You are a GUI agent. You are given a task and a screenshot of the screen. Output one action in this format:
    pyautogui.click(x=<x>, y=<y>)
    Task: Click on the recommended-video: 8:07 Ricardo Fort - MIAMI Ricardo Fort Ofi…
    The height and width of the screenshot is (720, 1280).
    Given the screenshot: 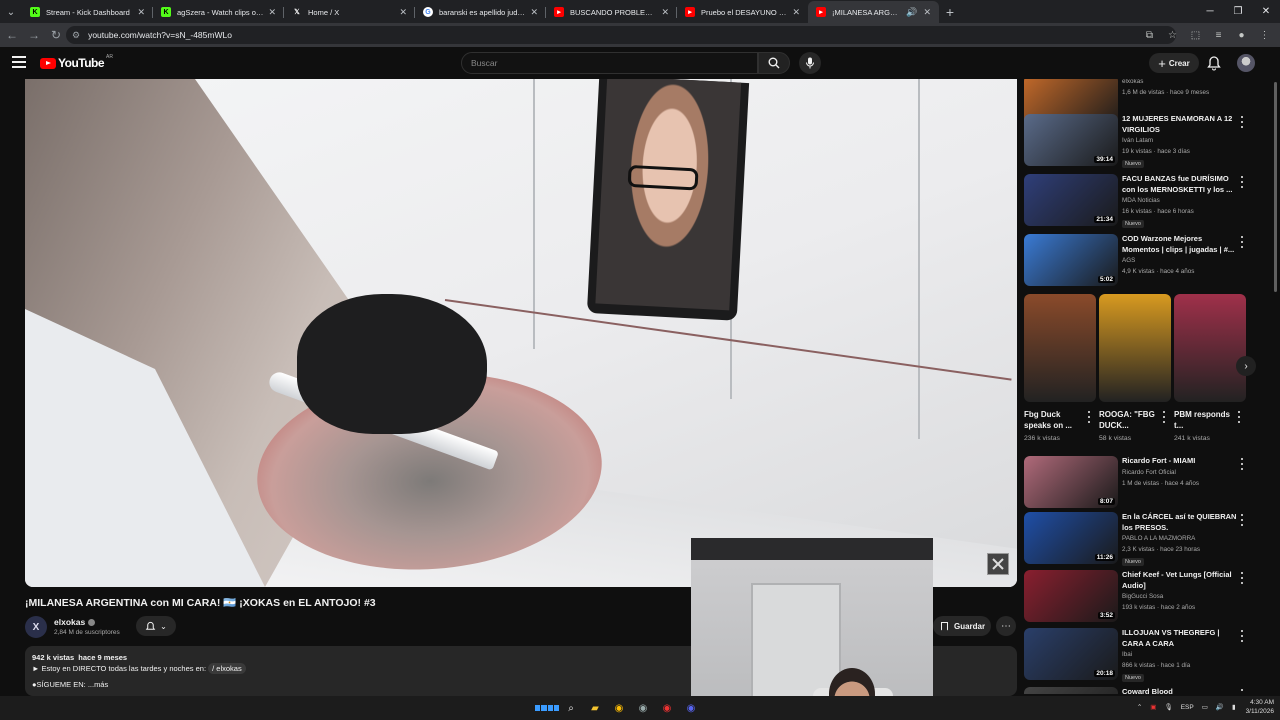 What is the action you would take?
    pyautogui.click(x=1146, y=483)
    